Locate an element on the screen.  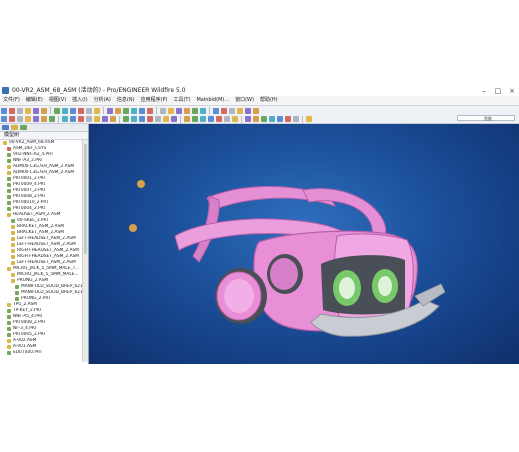
menu-item: 文件(F) is located at coordinates (11, 100).